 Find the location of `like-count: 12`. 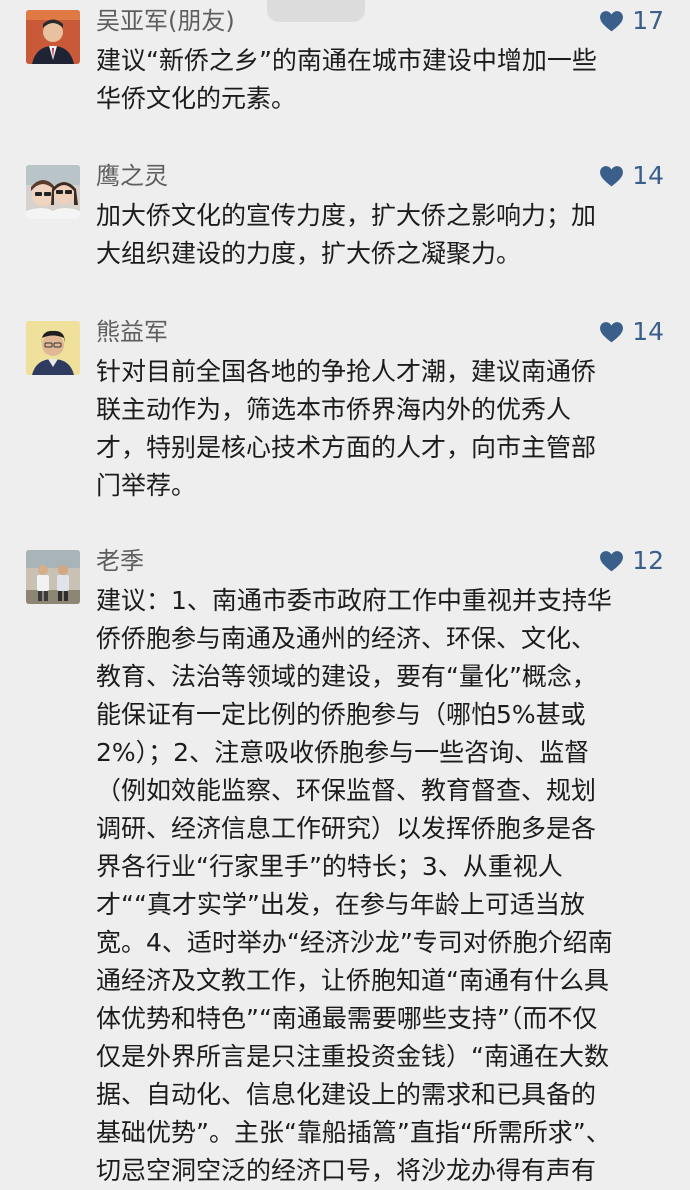

like-count: 12 is located at coordinates (648, 560).